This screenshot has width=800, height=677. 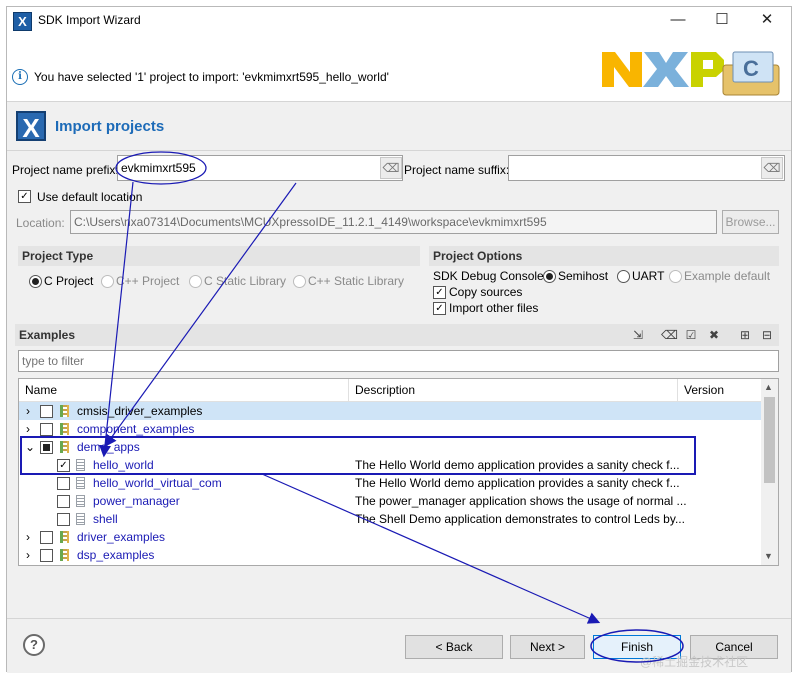 What do you see at coordinates (678, 20) in the screenshot?
I see `minimize-button: —` at bounding box center [678, 20].